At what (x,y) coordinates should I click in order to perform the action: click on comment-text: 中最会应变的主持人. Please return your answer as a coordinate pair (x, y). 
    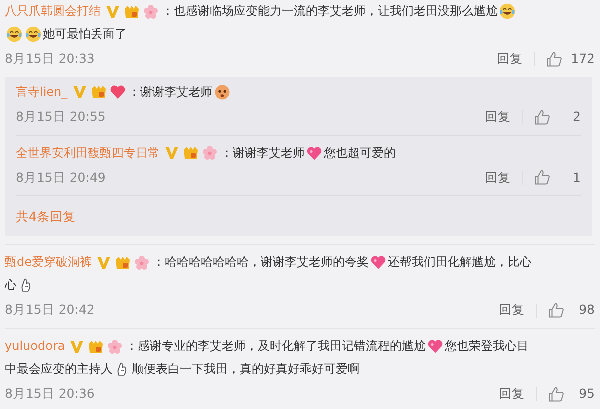
    Looking at the image, I should click on (59, 369).